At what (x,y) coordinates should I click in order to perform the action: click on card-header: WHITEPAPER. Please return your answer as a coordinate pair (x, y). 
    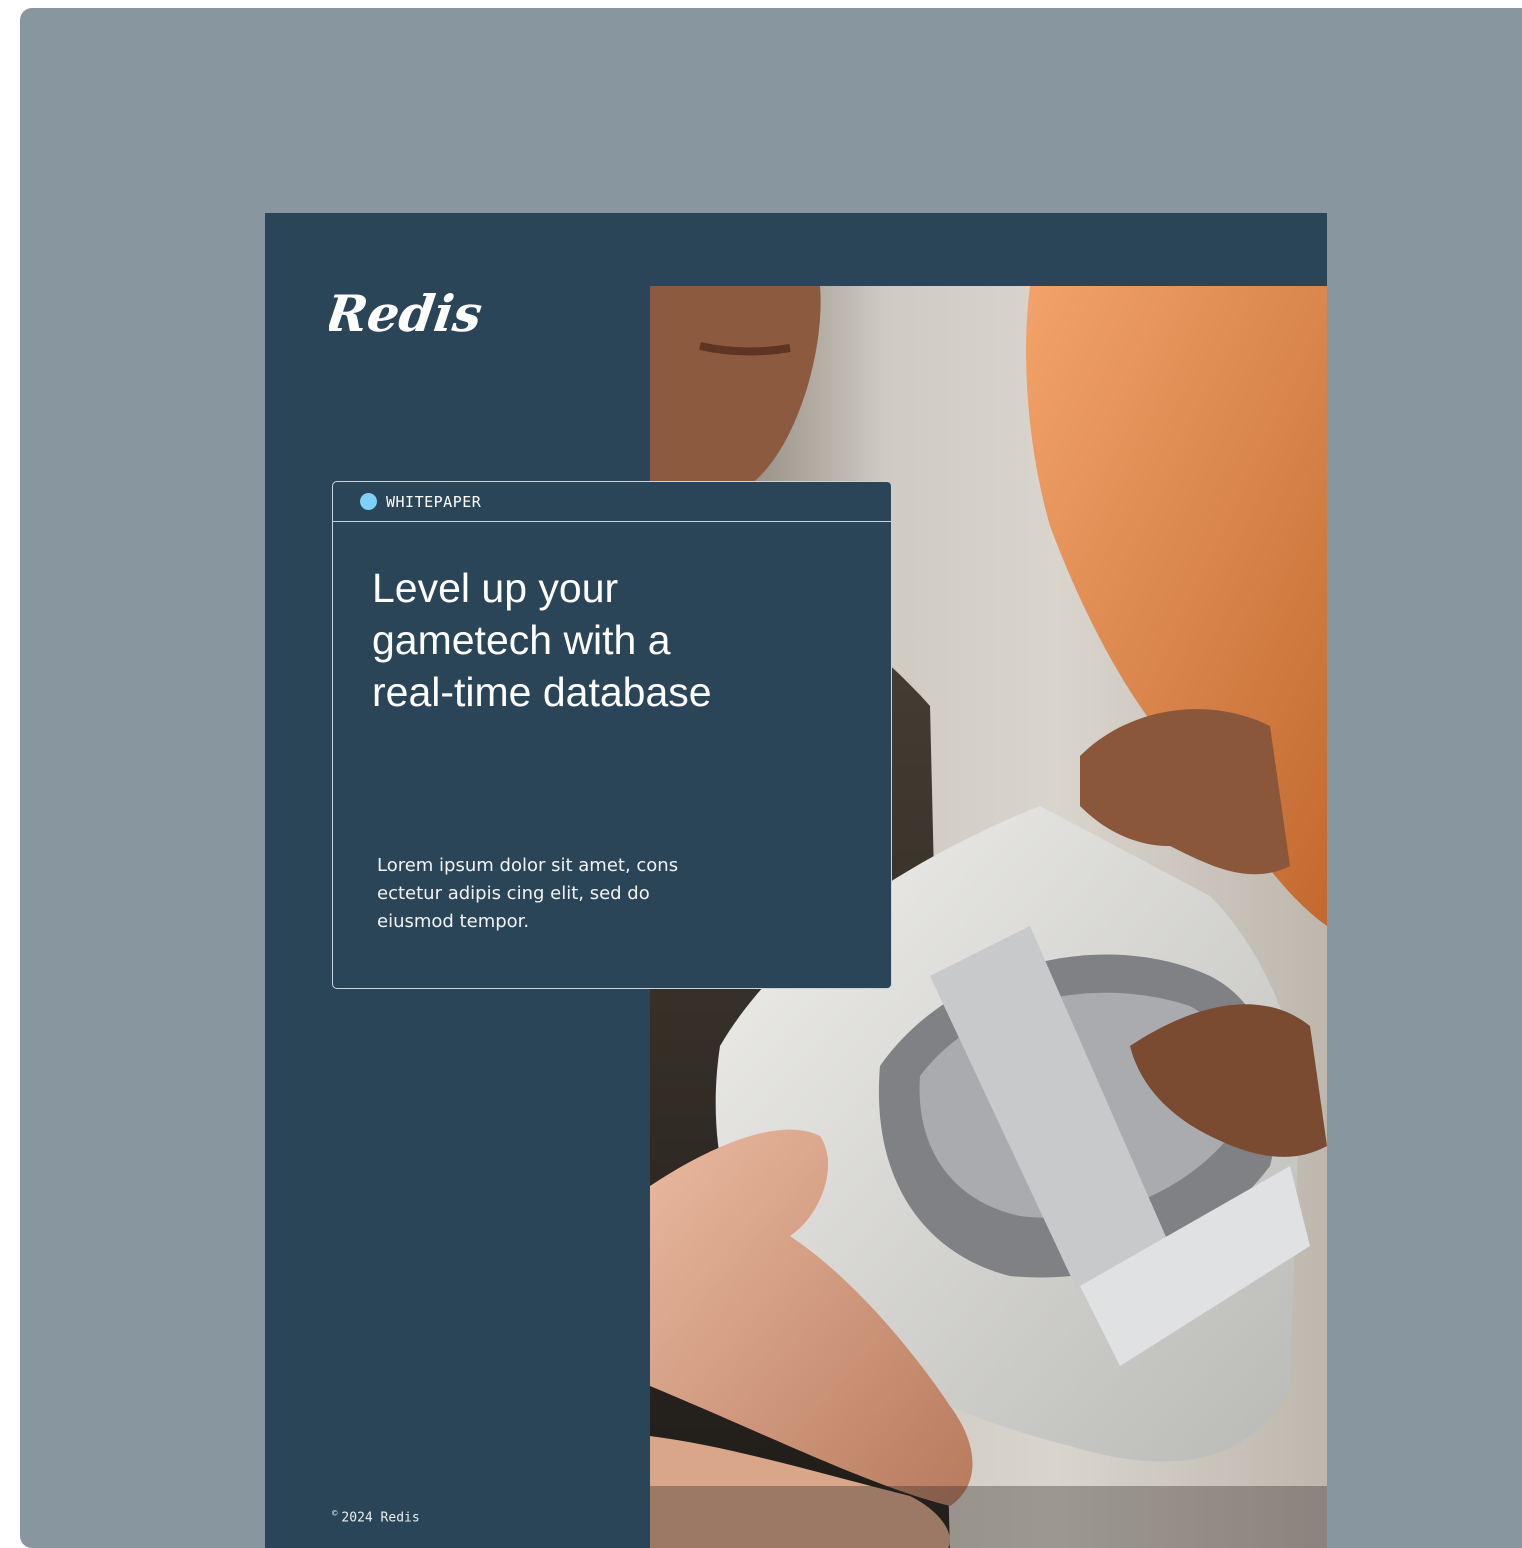
    Looking at the image, I should click on (612, 502).